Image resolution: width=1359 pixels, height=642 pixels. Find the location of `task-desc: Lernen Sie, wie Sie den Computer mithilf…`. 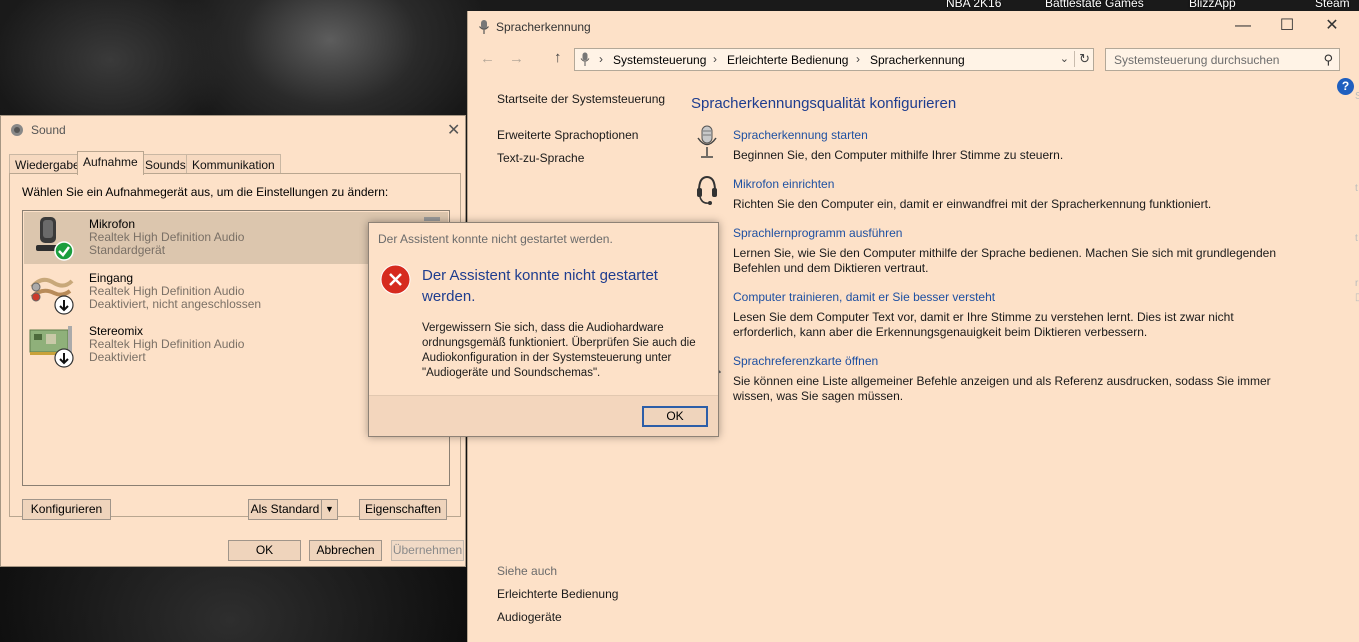

task-desc: Lernen Sie, wie Sie den Computer mithilf… is located at coordinates (1004, 260).